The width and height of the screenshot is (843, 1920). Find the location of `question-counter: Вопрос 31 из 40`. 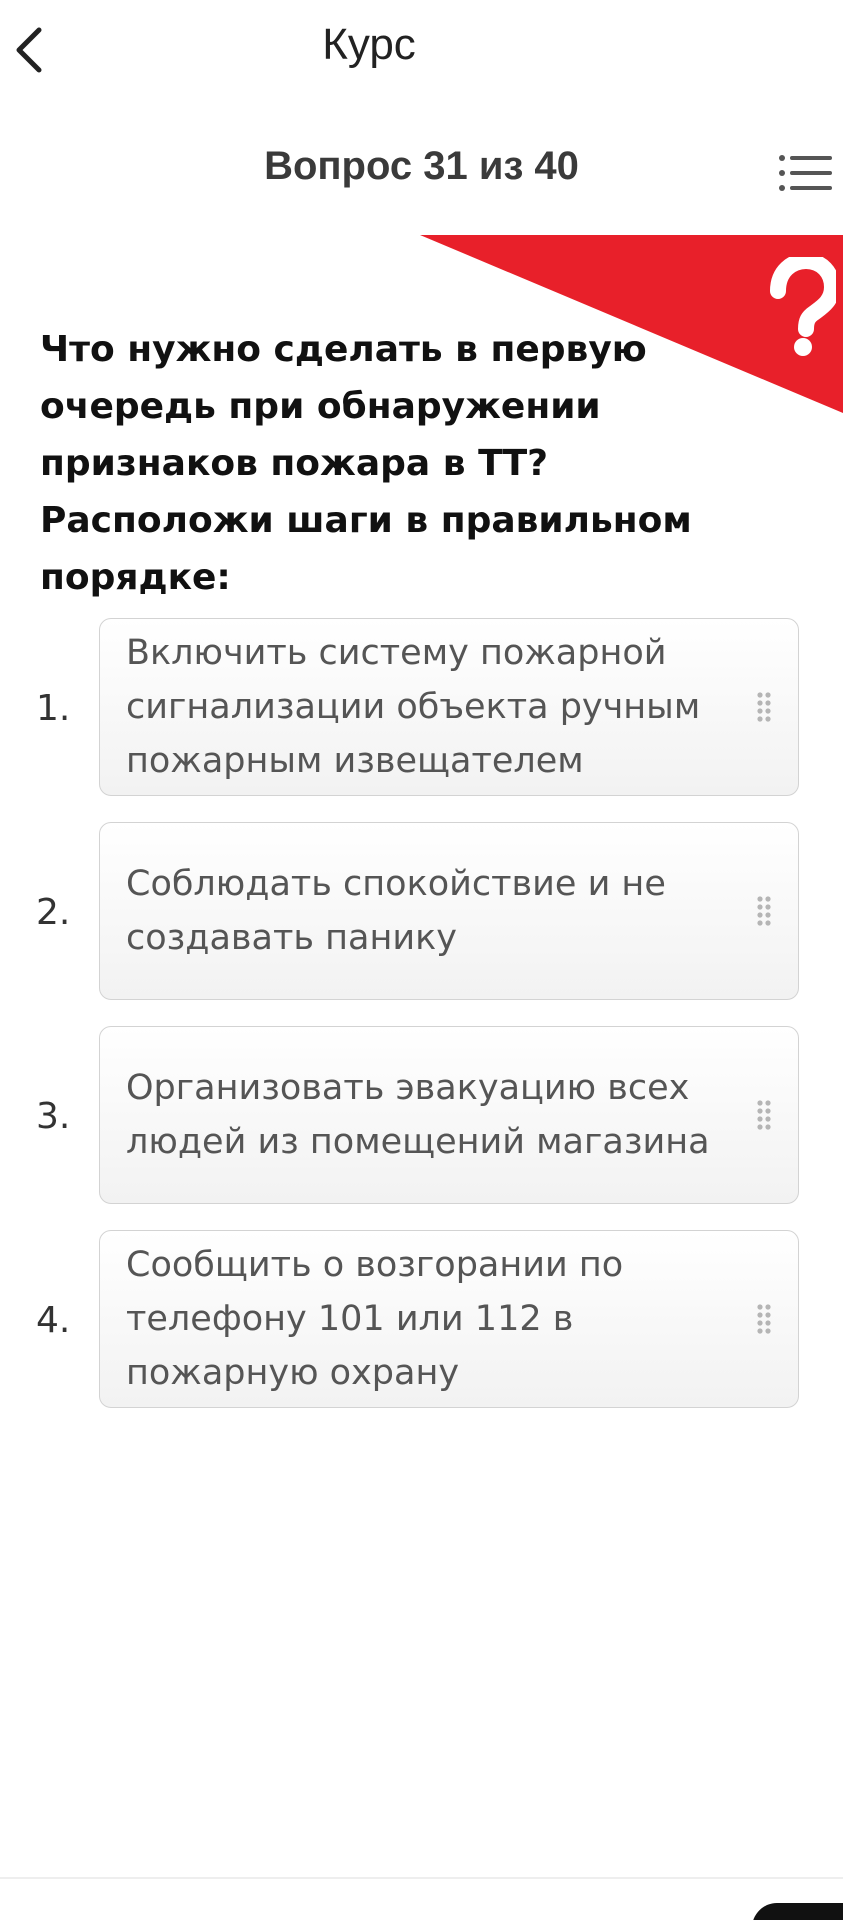

question-counter: Вопрос 31 из 40 is located at coordinates (421, 166).